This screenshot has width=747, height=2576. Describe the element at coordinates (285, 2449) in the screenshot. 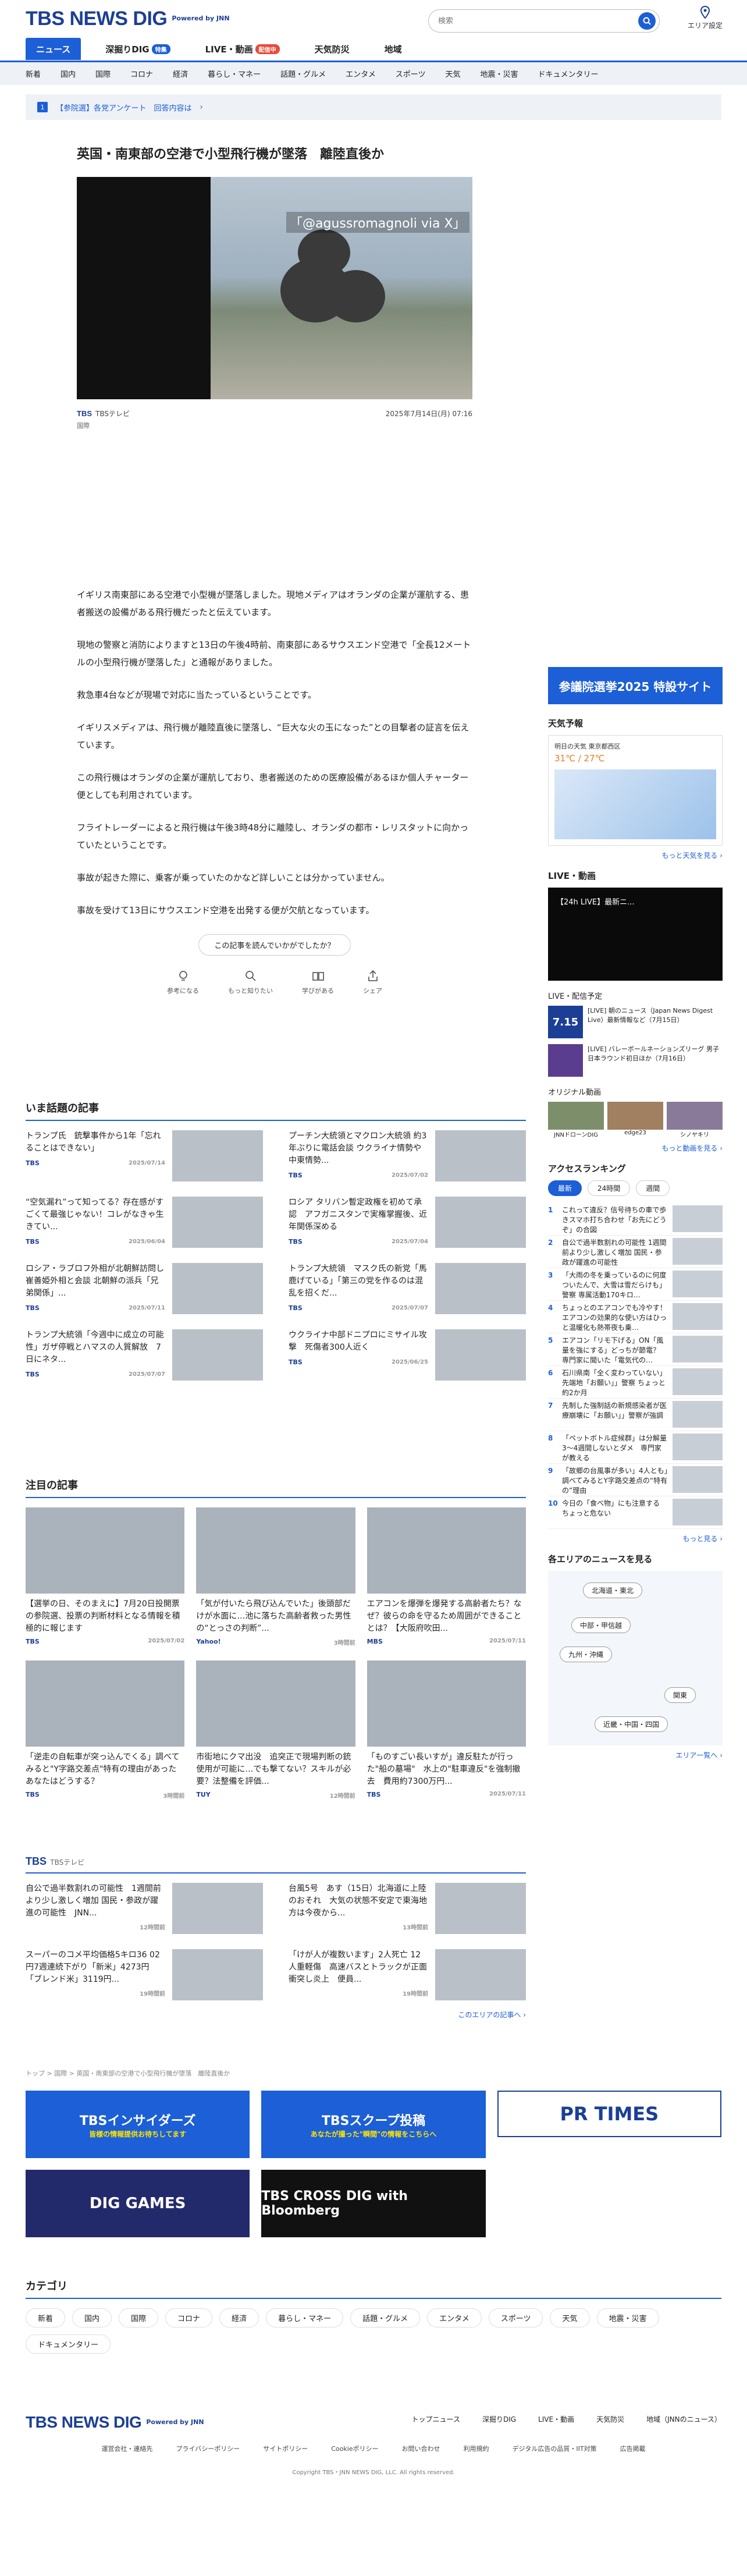

I see `footer-link: サイトポリシー` at that location.